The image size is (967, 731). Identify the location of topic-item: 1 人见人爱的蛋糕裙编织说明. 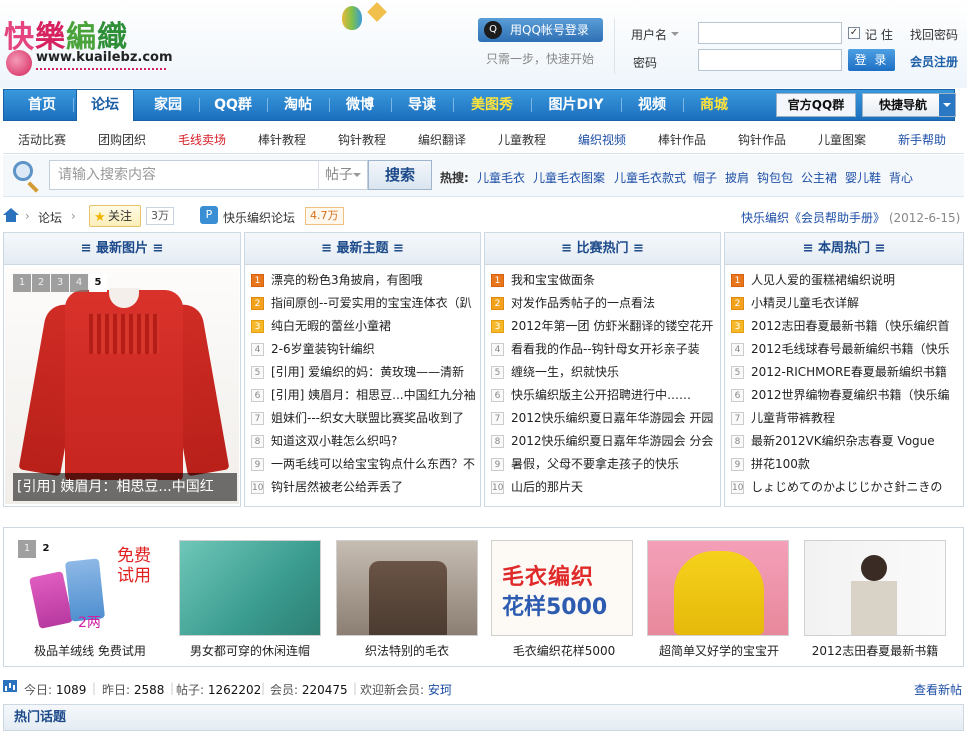
(846, 280).